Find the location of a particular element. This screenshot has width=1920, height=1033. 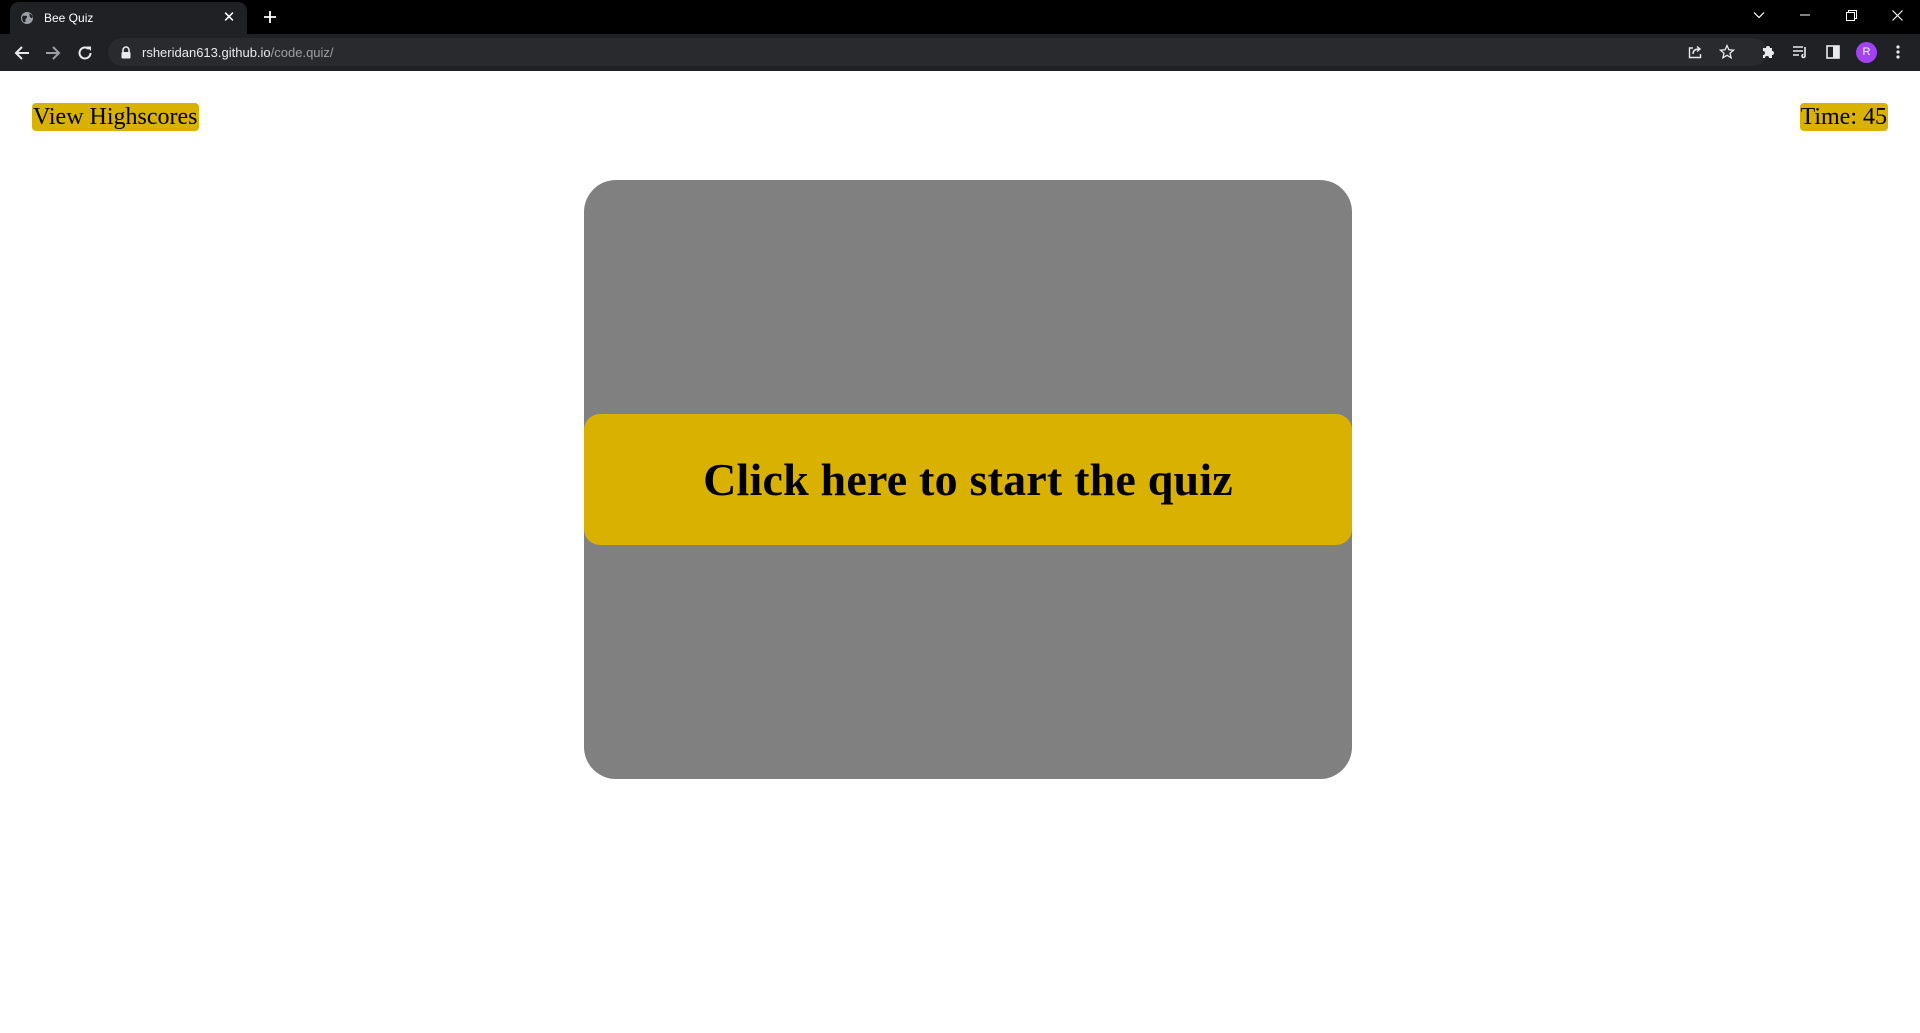

reload-icon is located at coordinates (85, 53).